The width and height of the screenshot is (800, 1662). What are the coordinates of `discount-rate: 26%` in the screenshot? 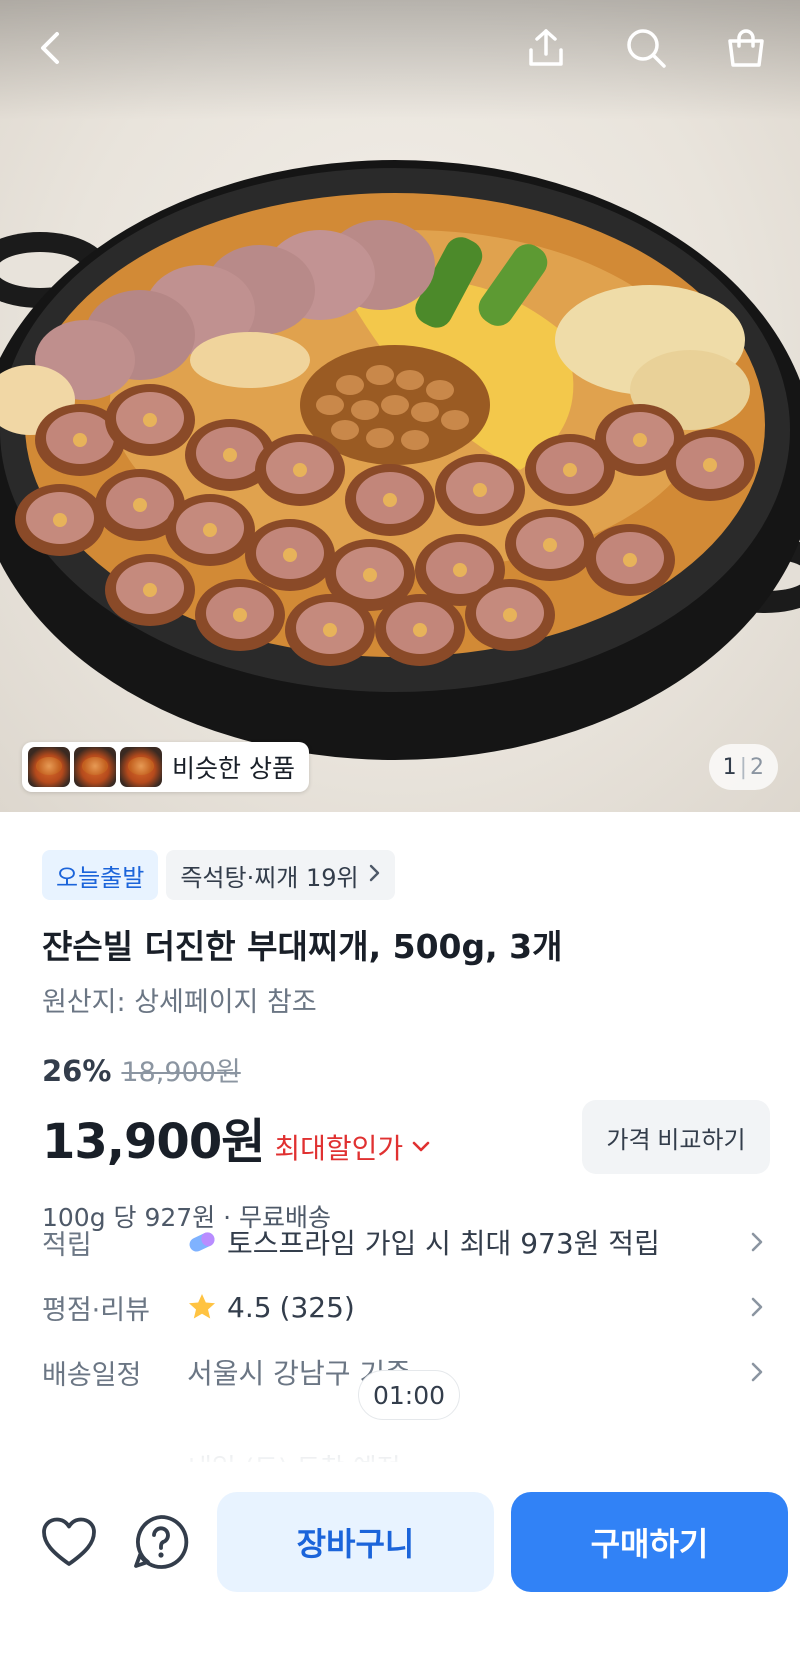 It's located at (77, 1071).